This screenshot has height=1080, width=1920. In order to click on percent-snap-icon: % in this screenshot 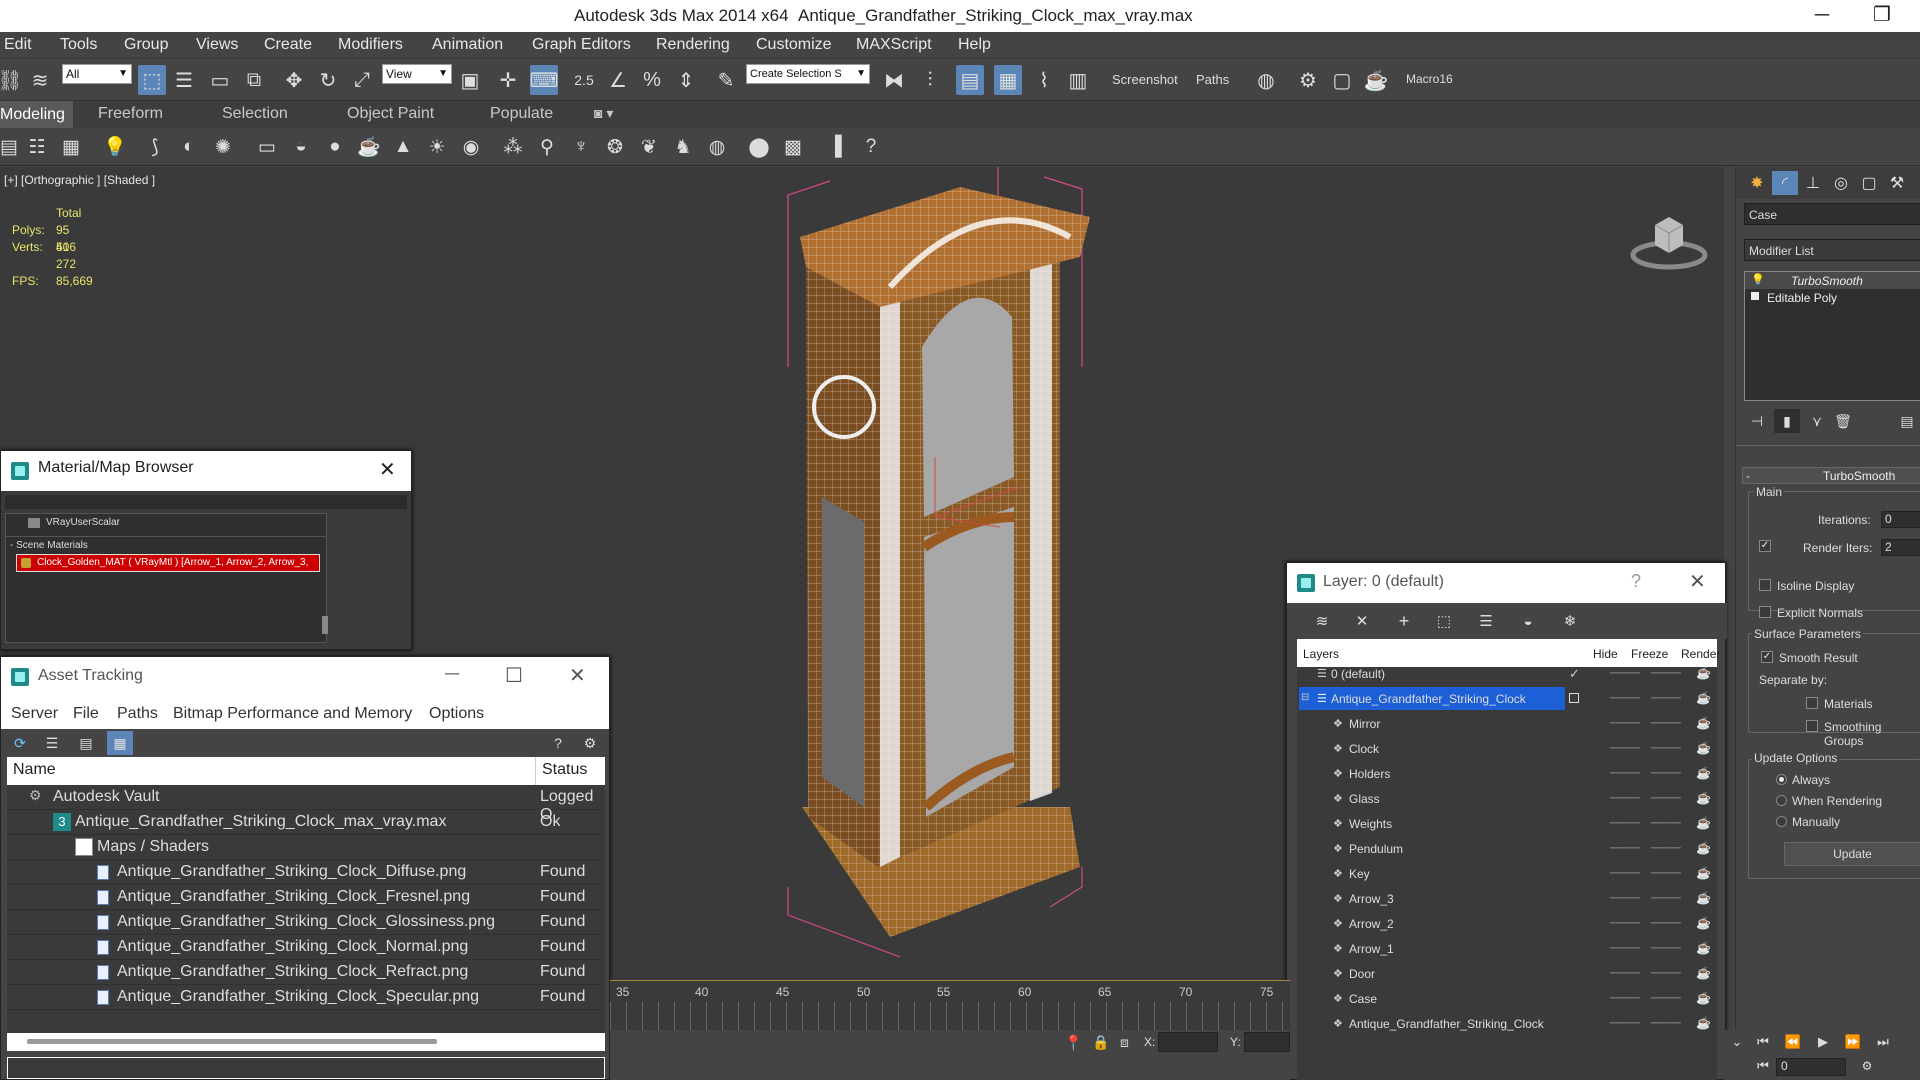, I will do `click(652, 80)`.